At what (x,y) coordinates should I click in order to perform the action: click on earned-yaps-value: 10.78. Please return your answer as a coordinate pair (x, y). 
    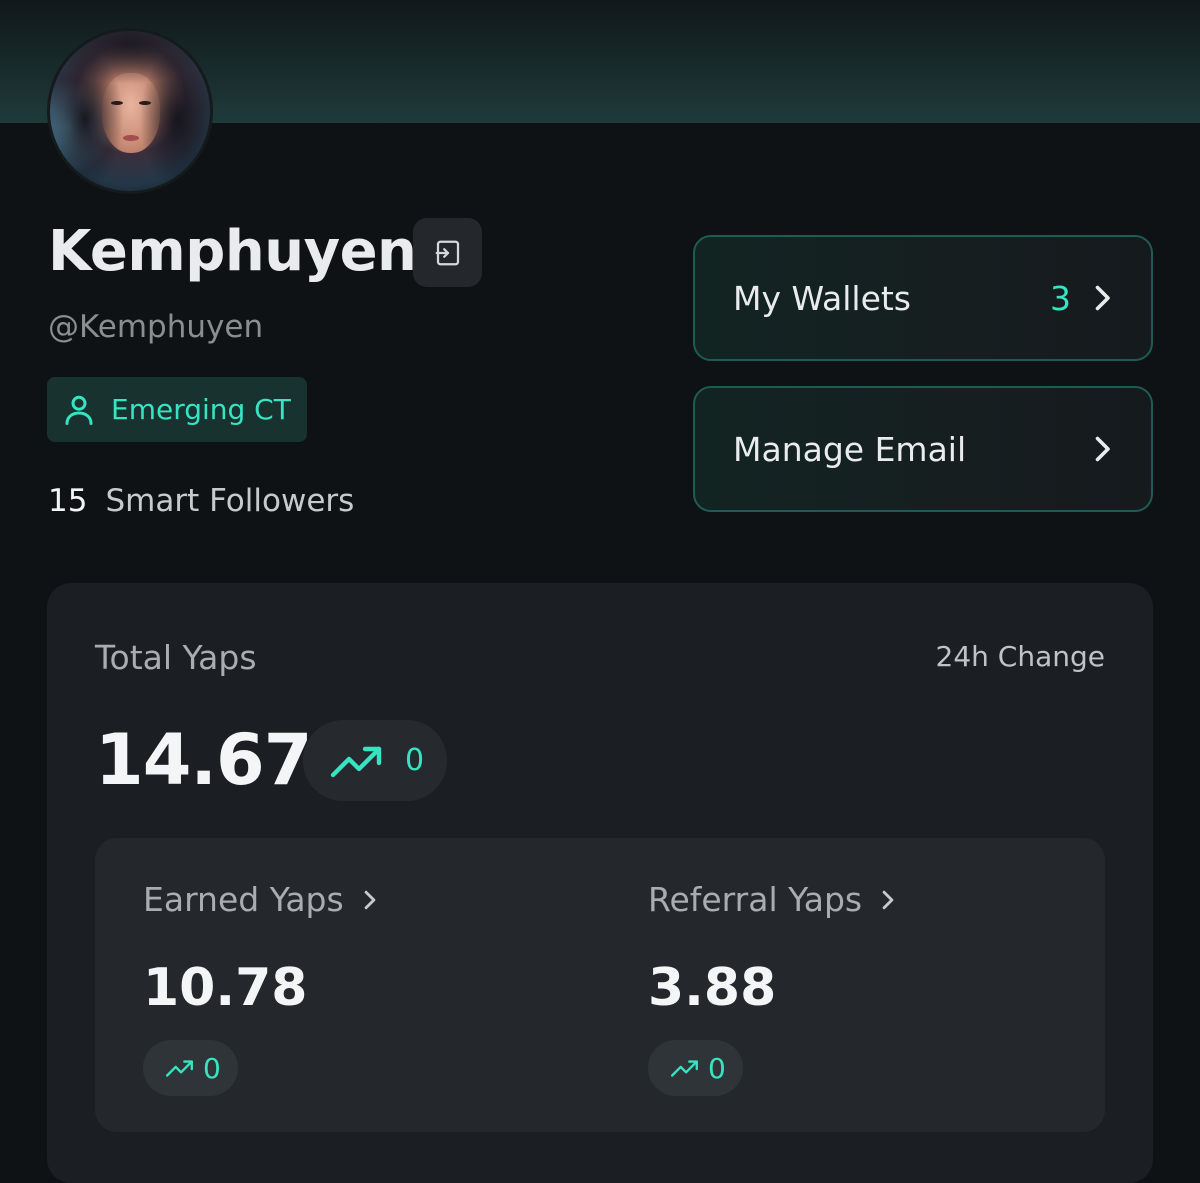
    Looking at the image, I should click on (225, 988).